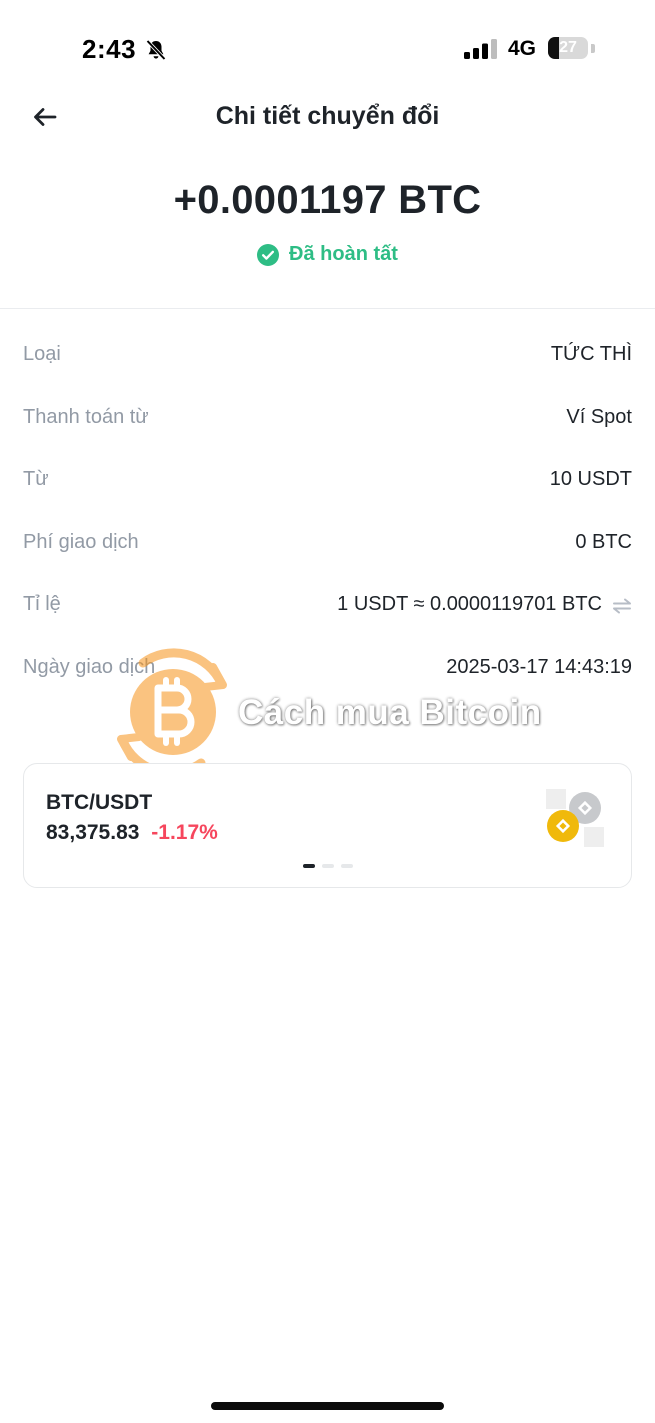 The width and height of the screenshot is (655, 1423). Describe the element at coordinates (89, 667) in the screenshot. I see `date-label: Ngày giao dịch` at that location.